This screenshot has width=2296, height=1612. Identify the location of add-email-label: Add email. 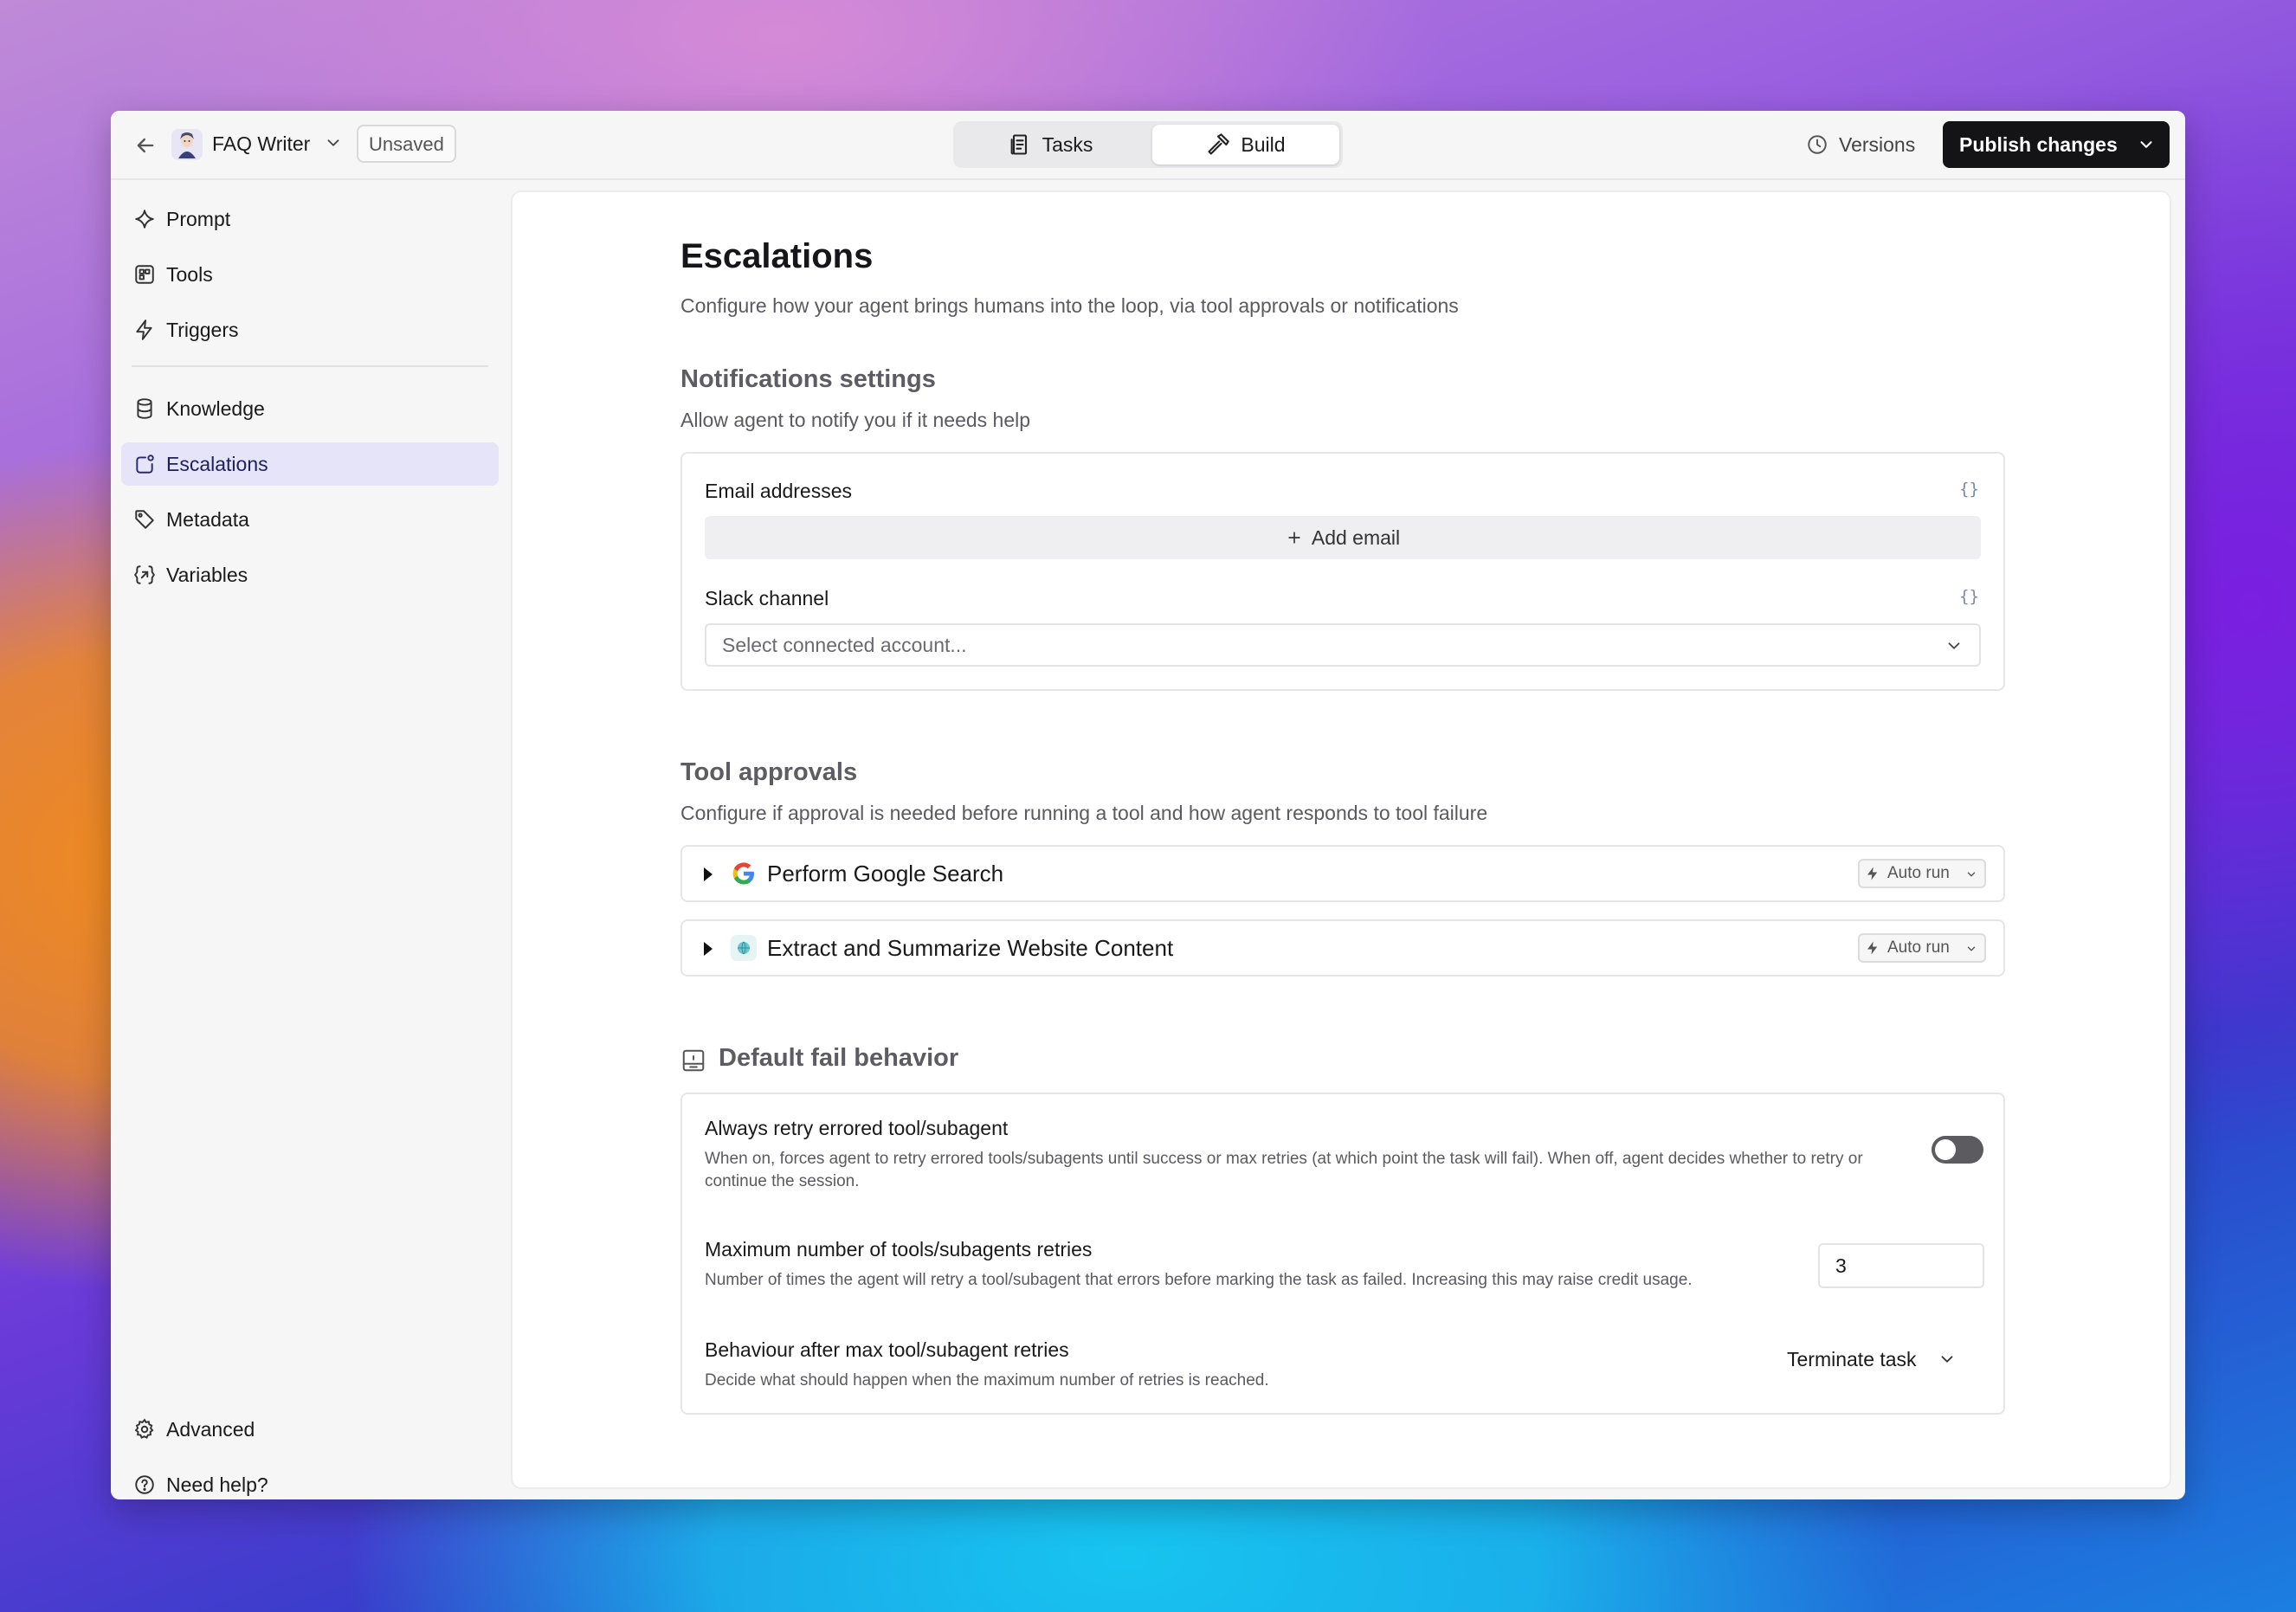
(1356, 537).